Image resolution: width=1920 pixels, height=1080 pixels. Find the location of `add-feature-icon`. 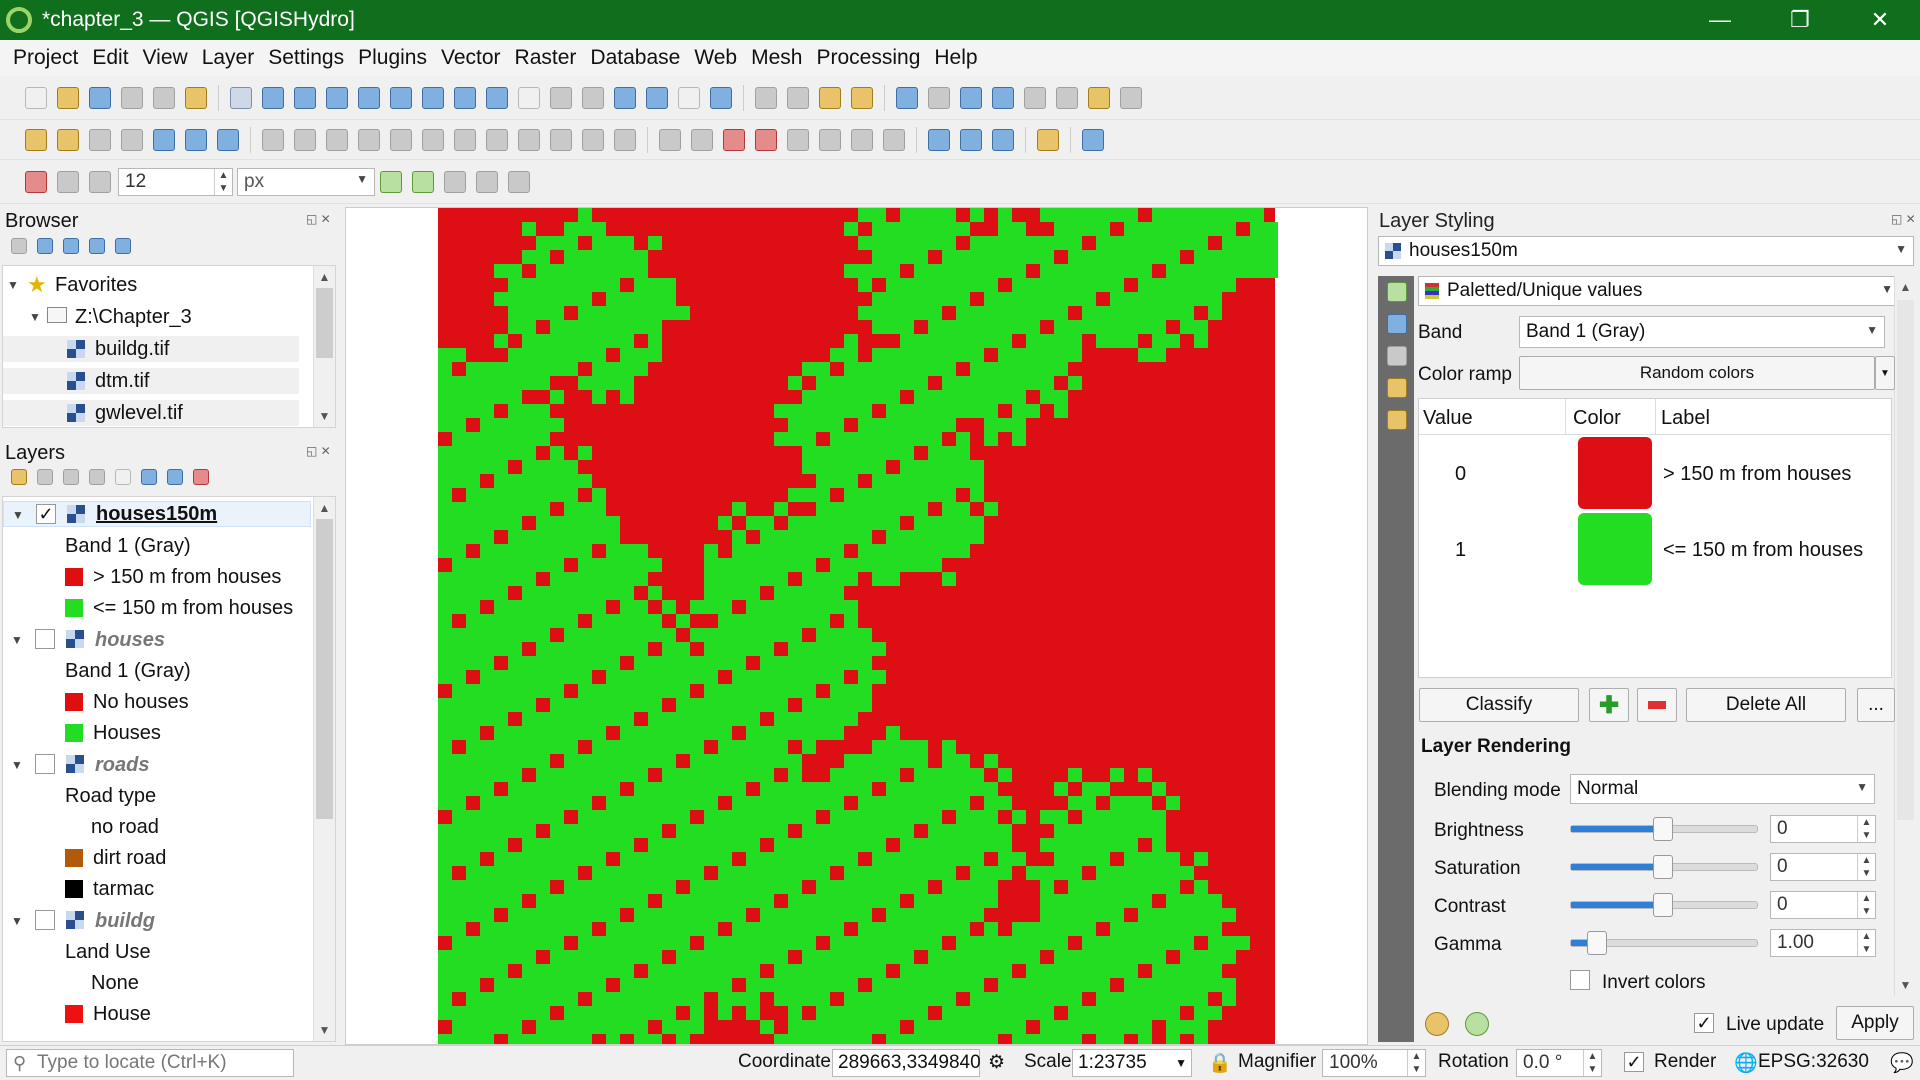

add-feature-icon is located at coordinates (369, 139).